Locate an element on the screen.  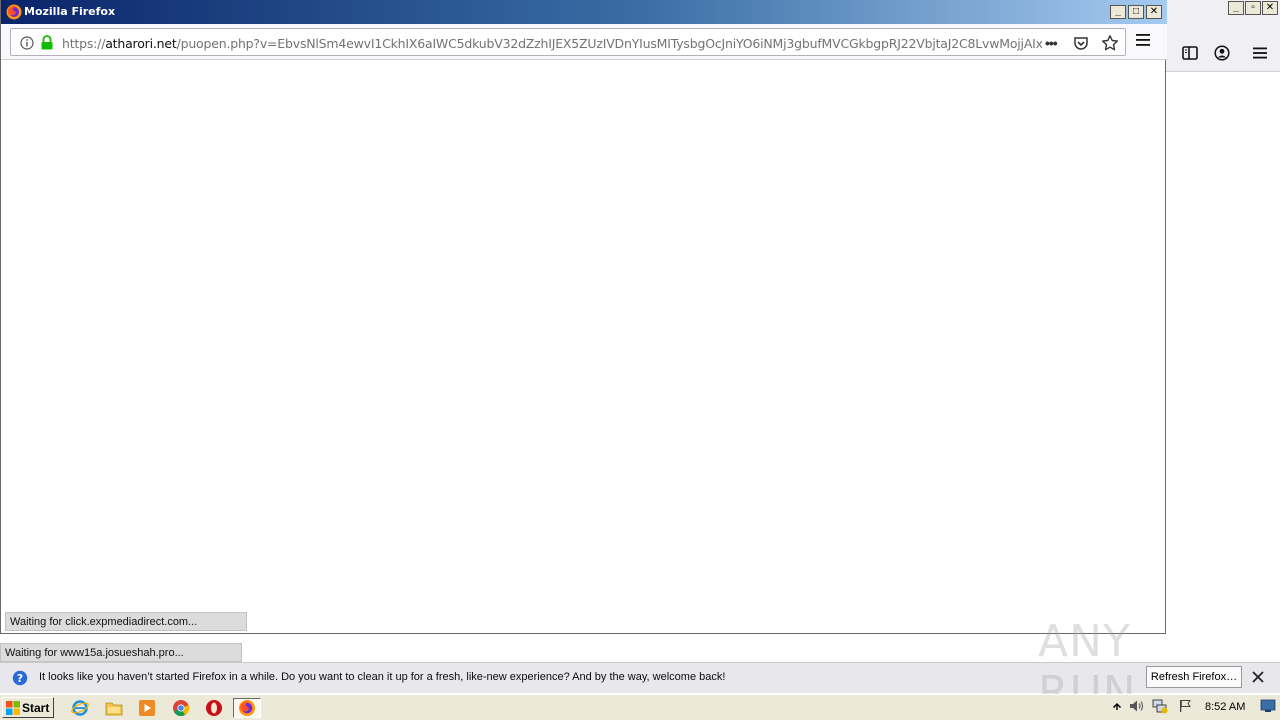
opera-icon is located at coordinates (214, 708).